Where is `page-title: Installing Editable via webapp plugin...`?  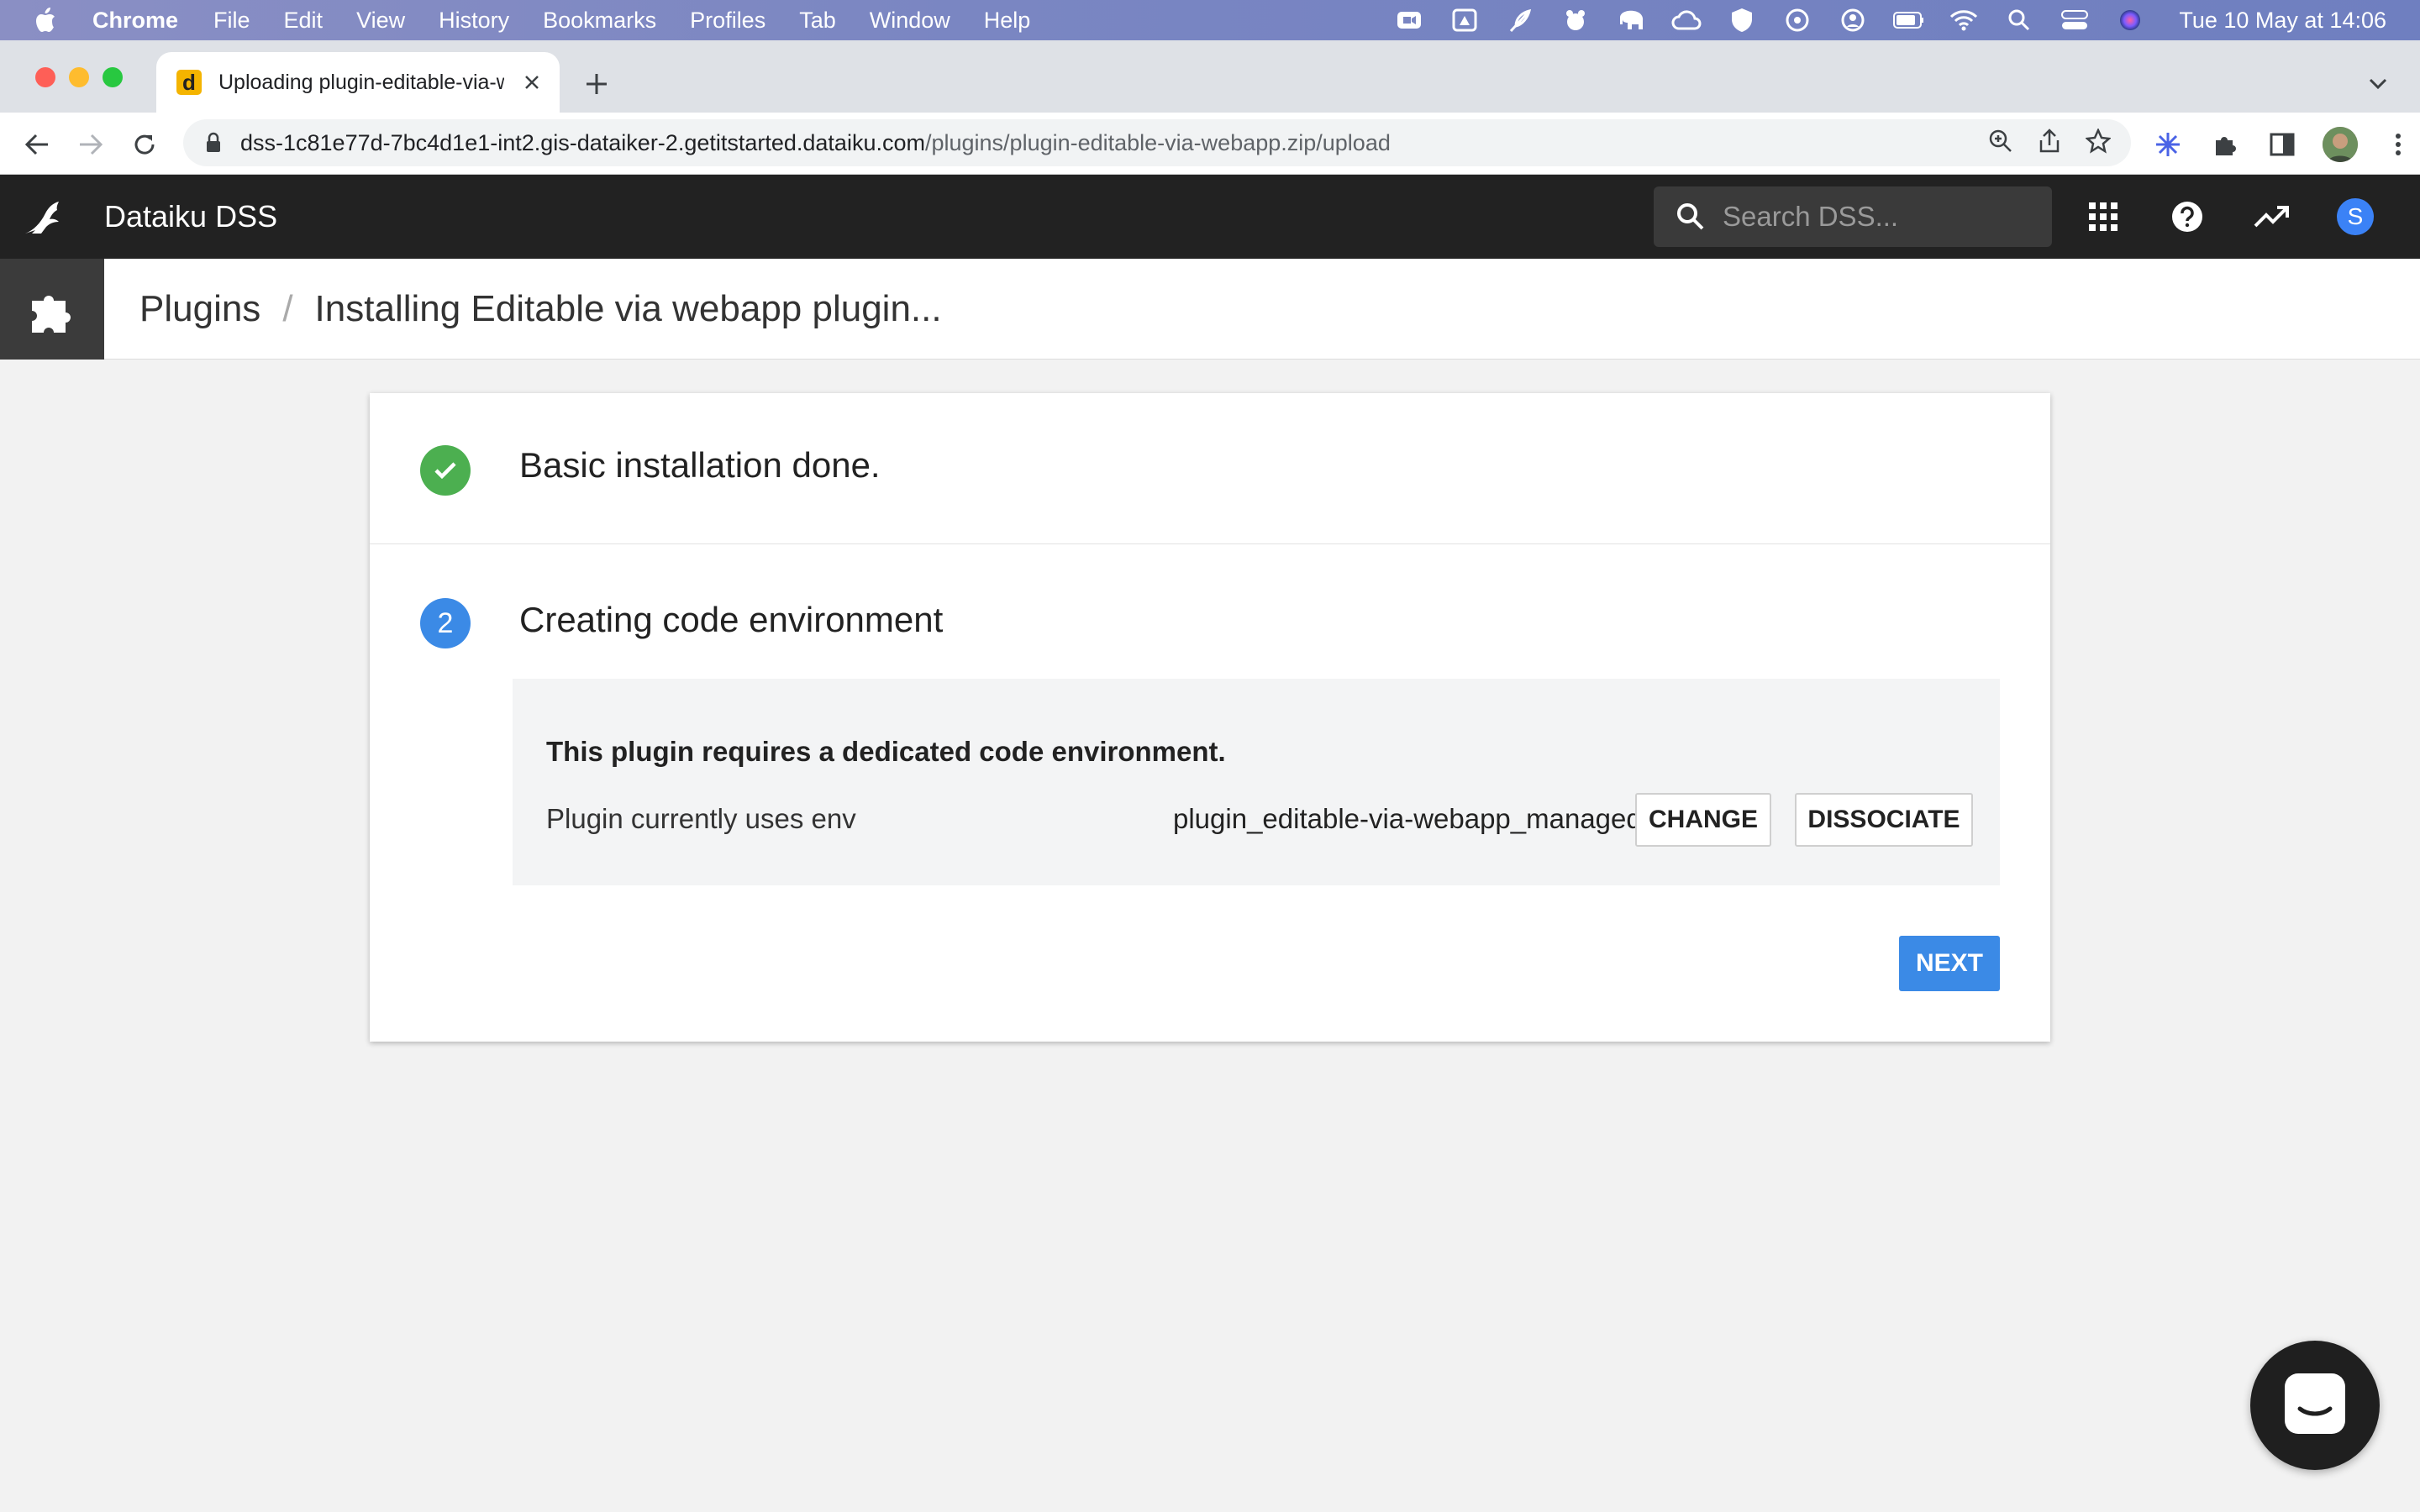 page-title: Installing Editable via webapp plugin... is located at coordinates (628, 308).